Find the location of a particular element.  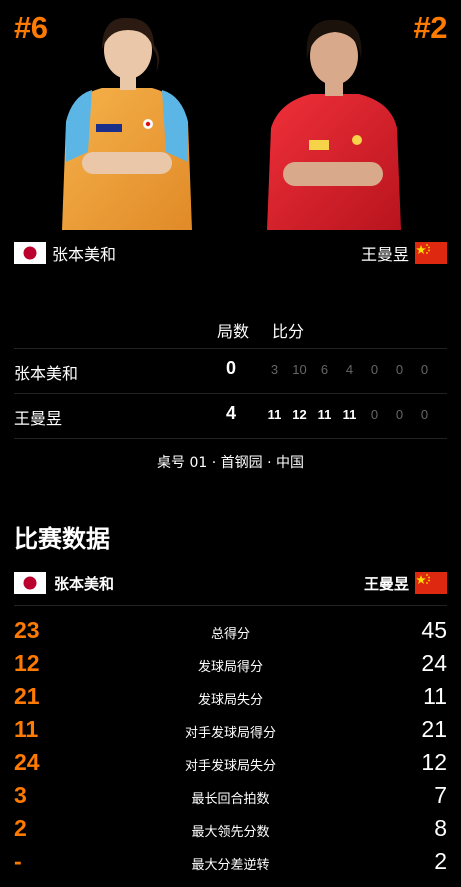

stat-right-value: 24 is located at coordinates (434, 663).